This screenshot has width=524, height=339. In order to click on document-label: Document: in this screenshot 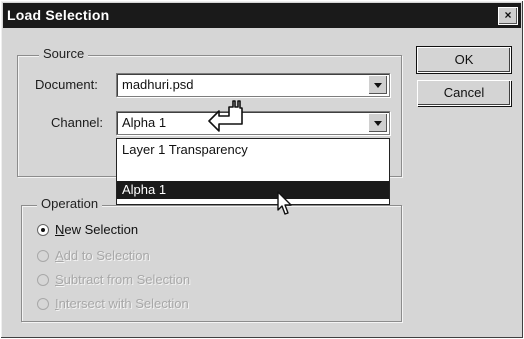, I will do `click(66, 84)`.